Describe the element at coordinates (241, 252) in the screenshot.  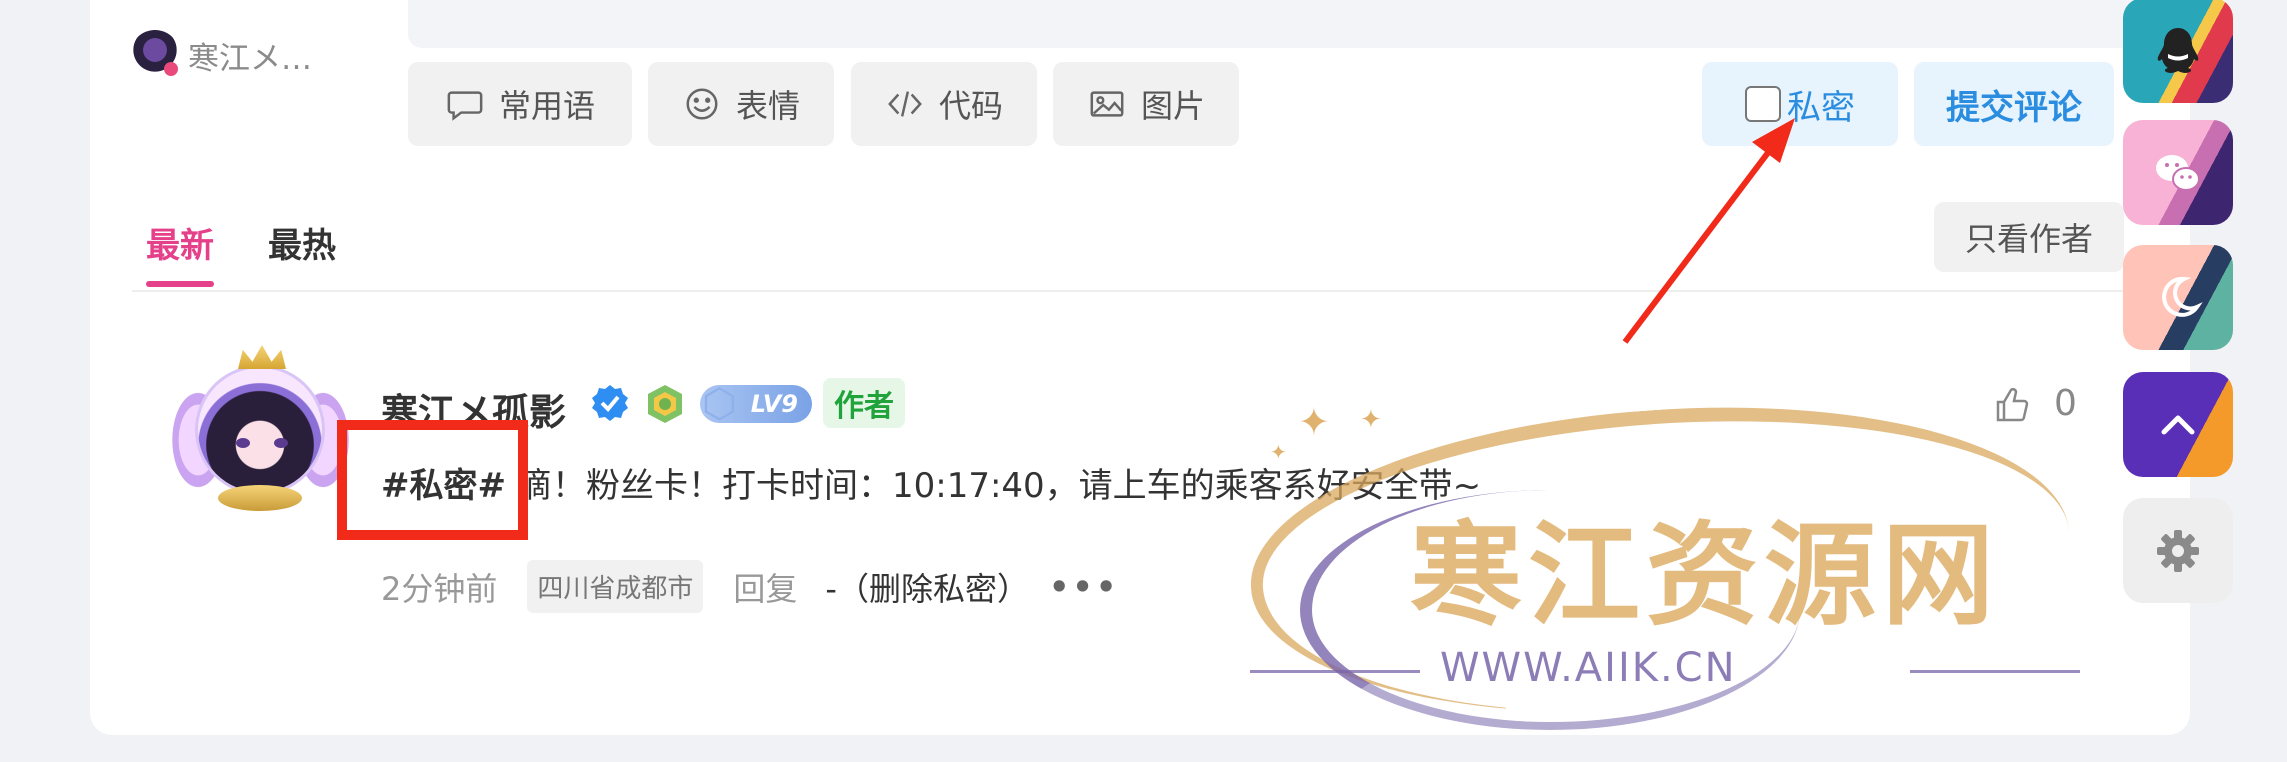
I see `sort-tabs: 最新 最热` at that location.